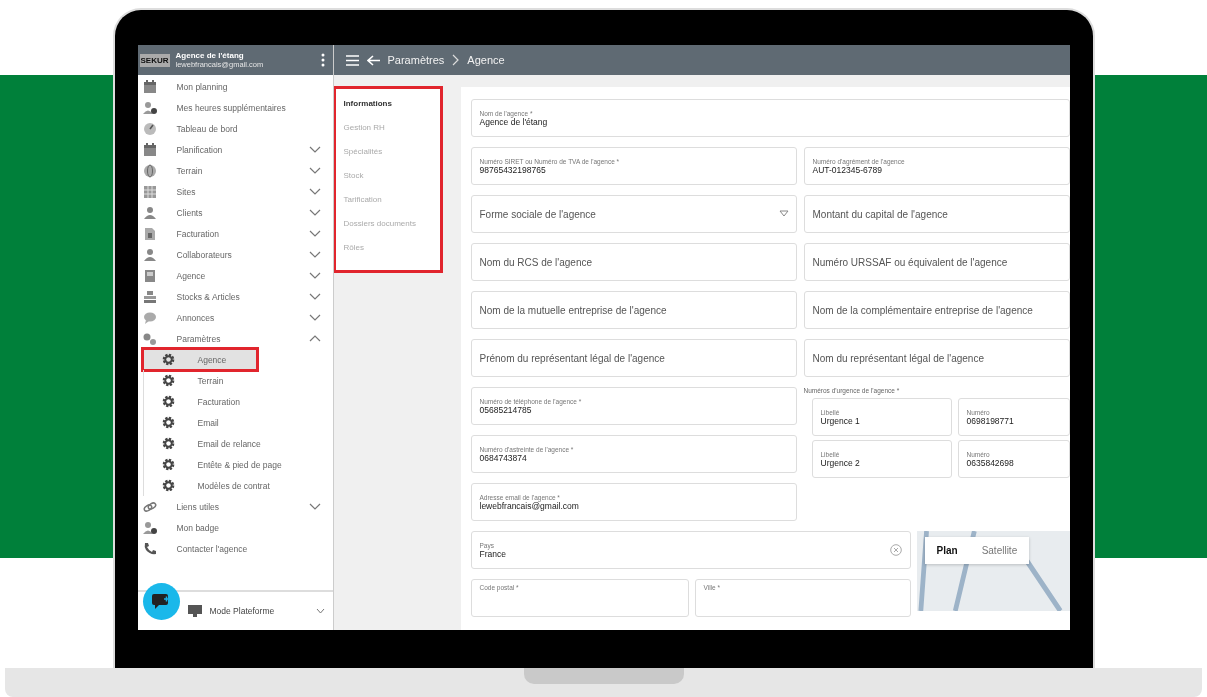 The width and height of the screenshot is (1207, 697). Describe the element at coordinates (199, 359) in the screenshot. I see `sidebar-subitem: Agence` at that location.